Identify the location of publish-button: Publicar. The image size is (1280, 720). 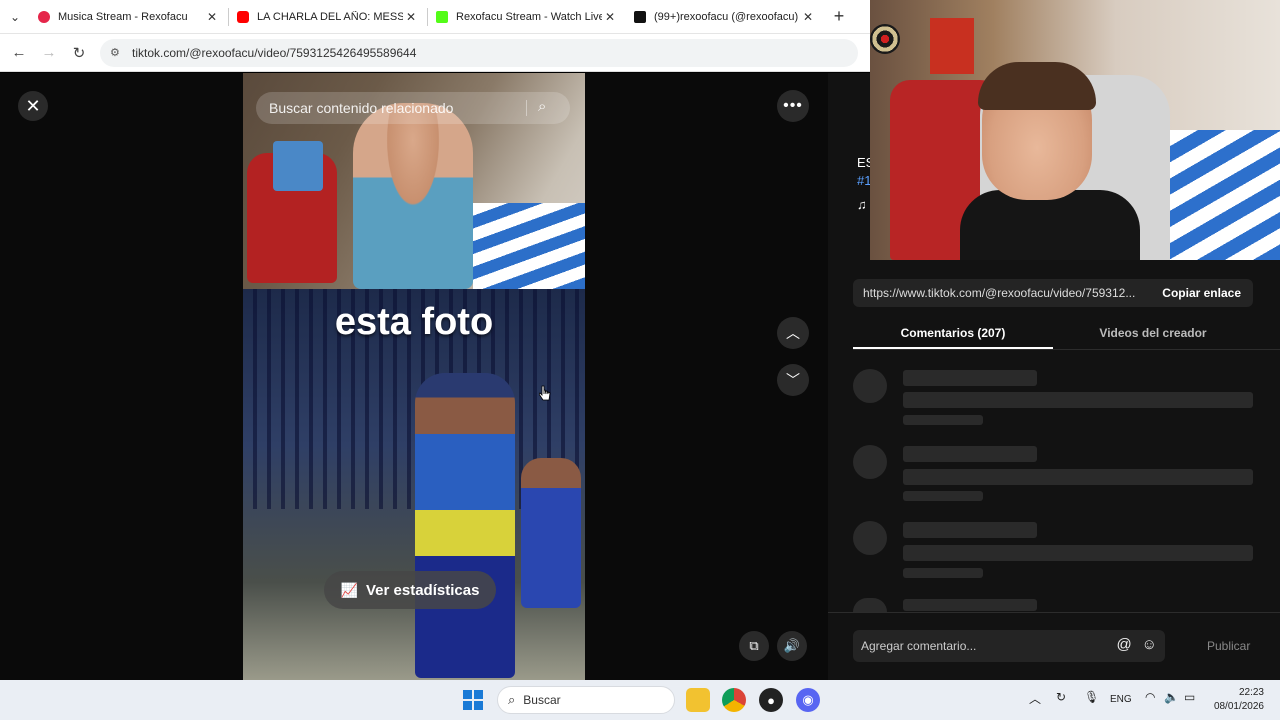
(1228, 646).